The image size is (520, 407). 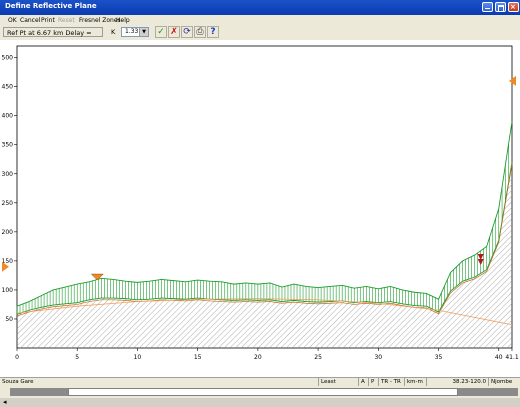 I want to click on maximize-icon, so click(x=501, y=8).